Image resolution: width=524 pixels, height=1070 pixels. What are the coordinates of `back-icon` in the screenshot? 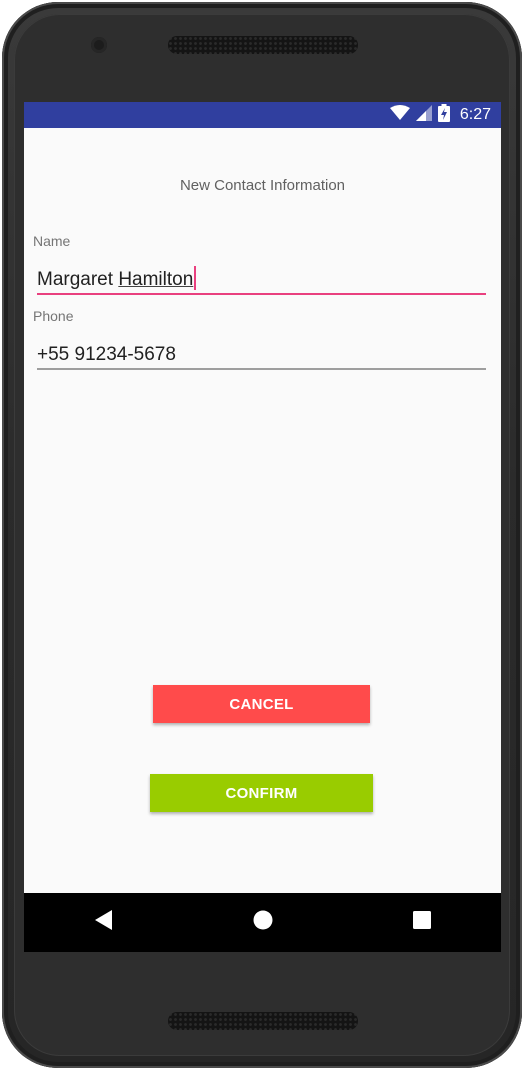 It's located at (103, 922).